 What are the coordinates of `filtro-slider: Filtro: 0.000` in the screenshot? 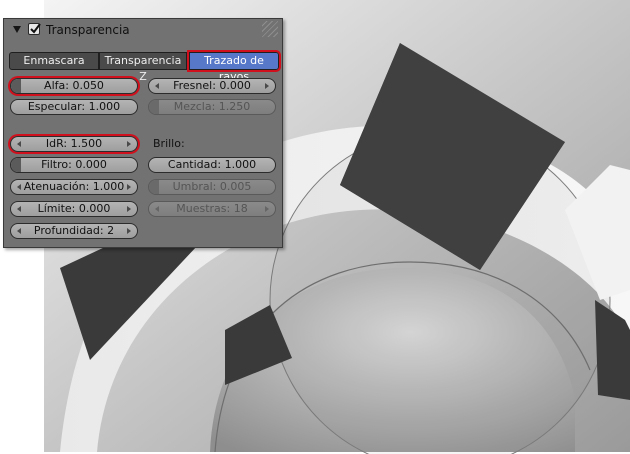 It's located at (74, 165).